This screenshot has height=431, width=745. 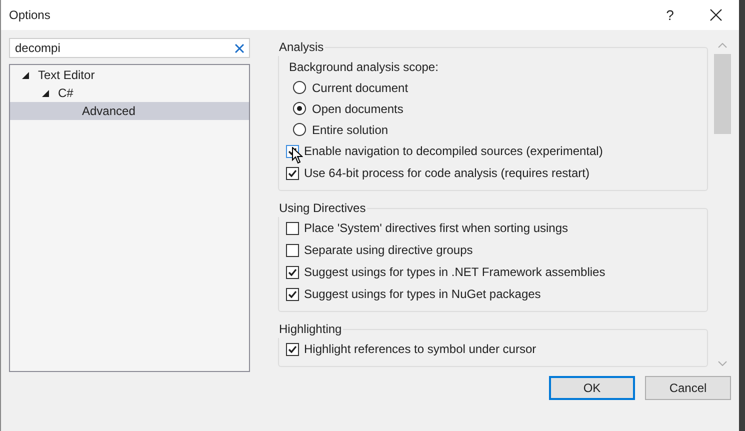 What do you see at coordinates (388, 250) in the screenshot?
I see `checkbox-label: Separate using directive groups` at bounding box center [388, 250].